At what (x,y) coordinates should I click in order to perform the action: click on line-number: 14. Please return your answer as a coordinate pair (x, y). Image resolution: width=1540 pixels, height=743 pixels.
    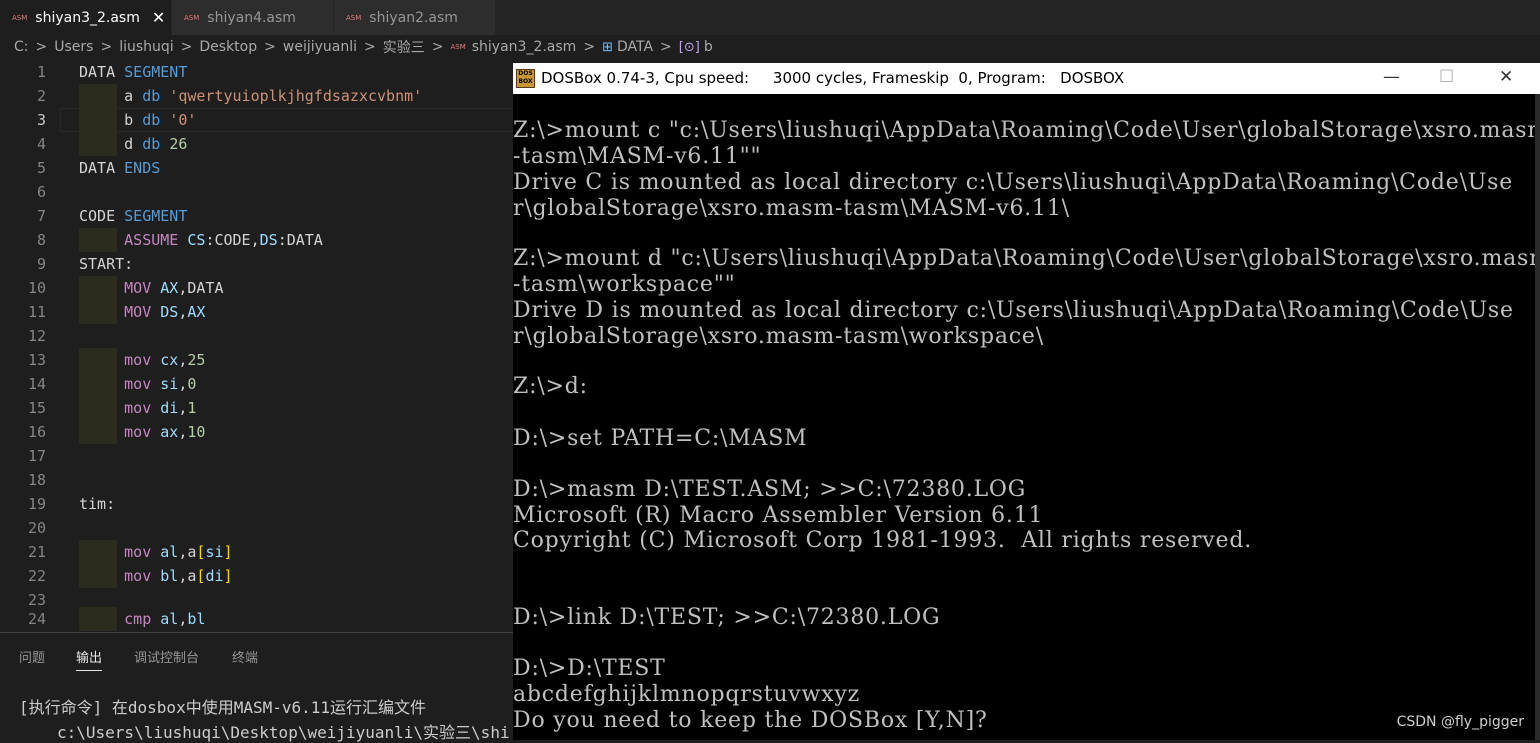
    Looking at the image, I should click on (36, 384).